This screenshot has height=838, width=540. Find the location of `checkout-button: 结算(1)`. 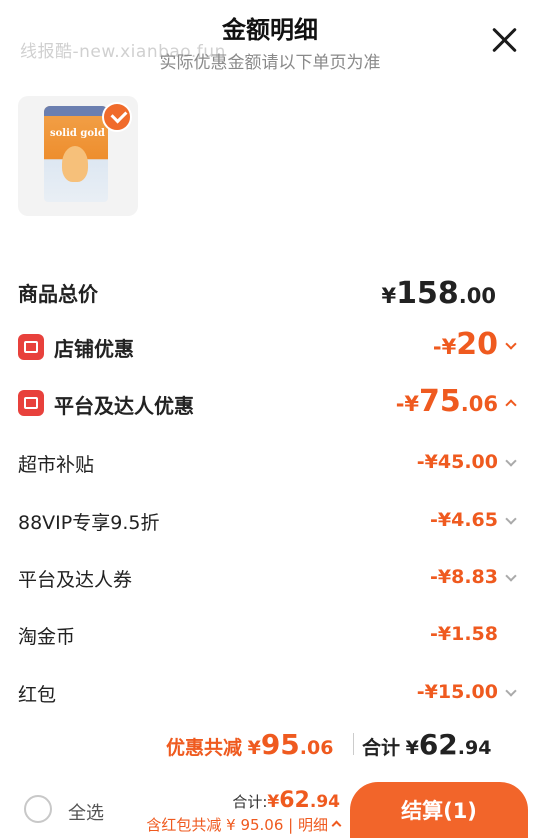

checkout-button: 结算(1) is located at coordinates (439, 810).